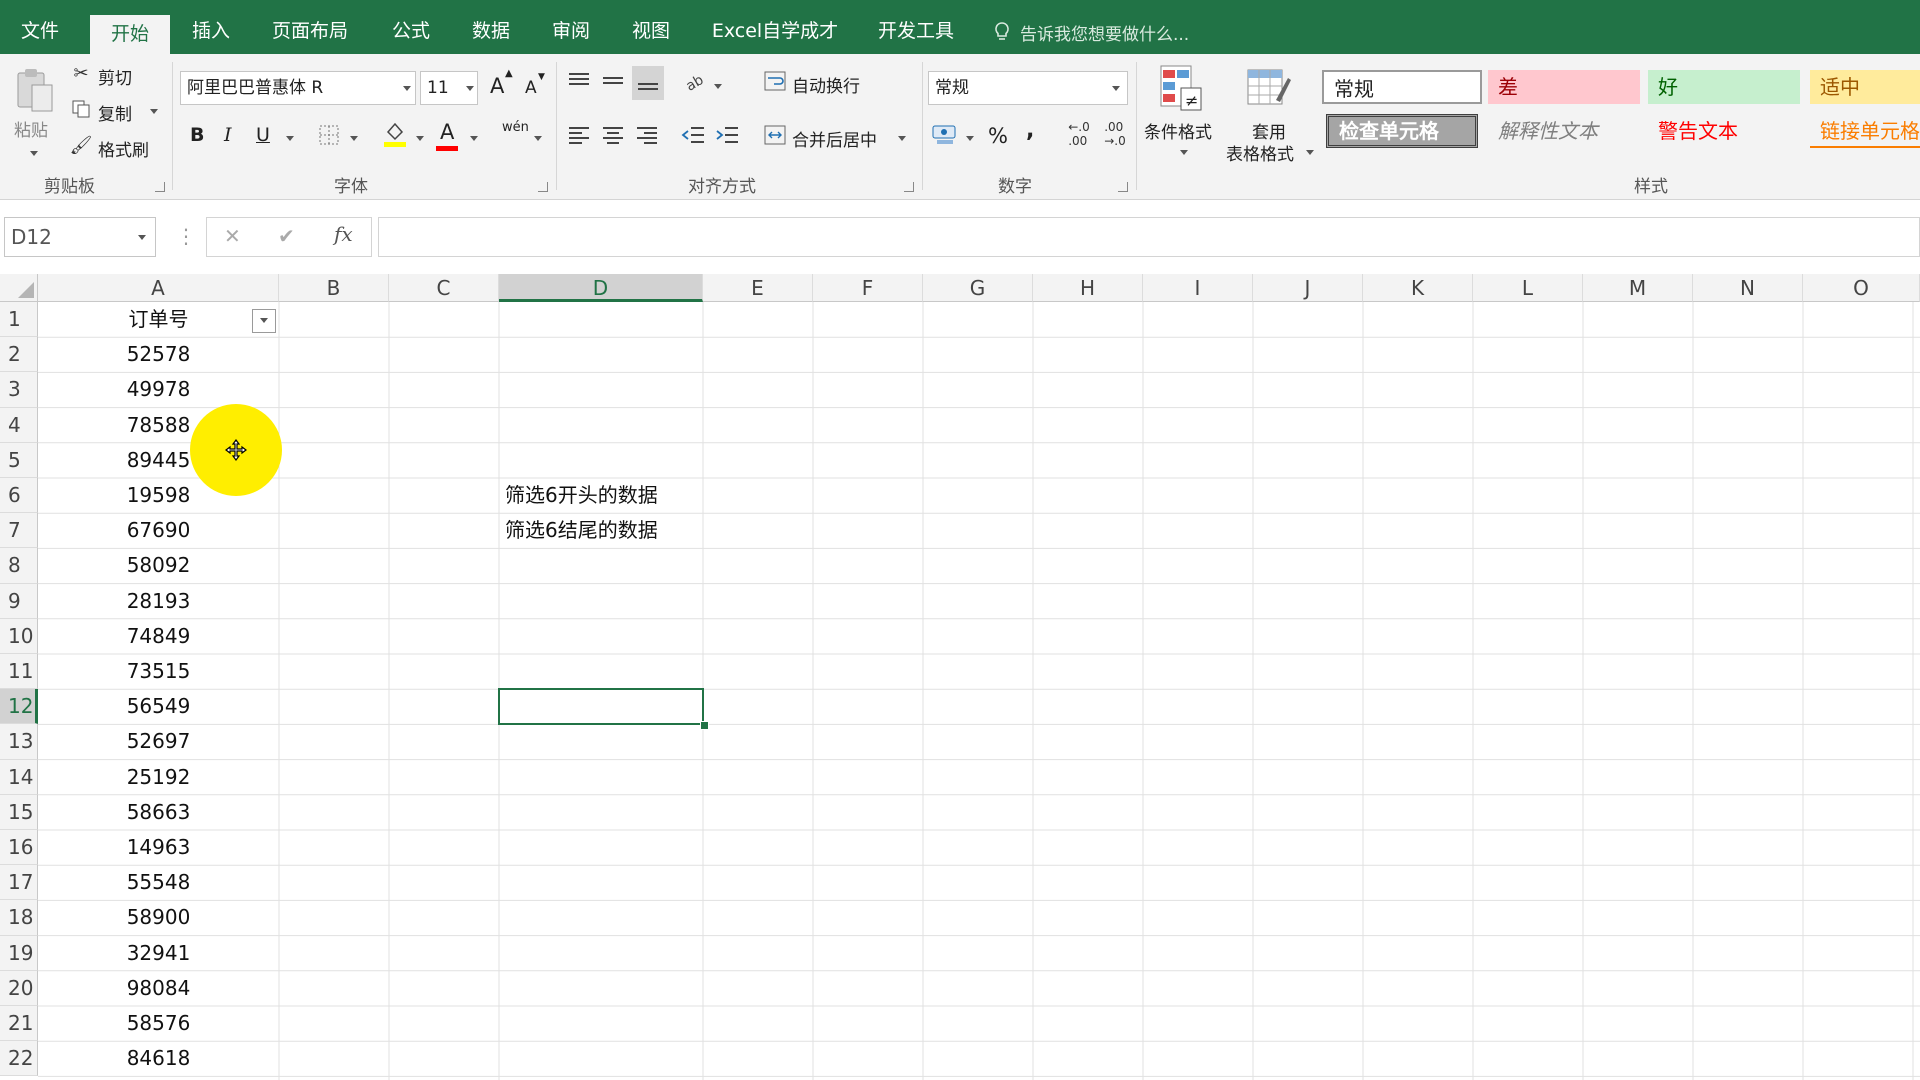 The height and width of the screenshot is (1080, 1920). What do you see at coordinates (775, 31) in the screenshot?
I see `tab-excel-self-learn: Excel自学成才` at bounding box center [775, 31].